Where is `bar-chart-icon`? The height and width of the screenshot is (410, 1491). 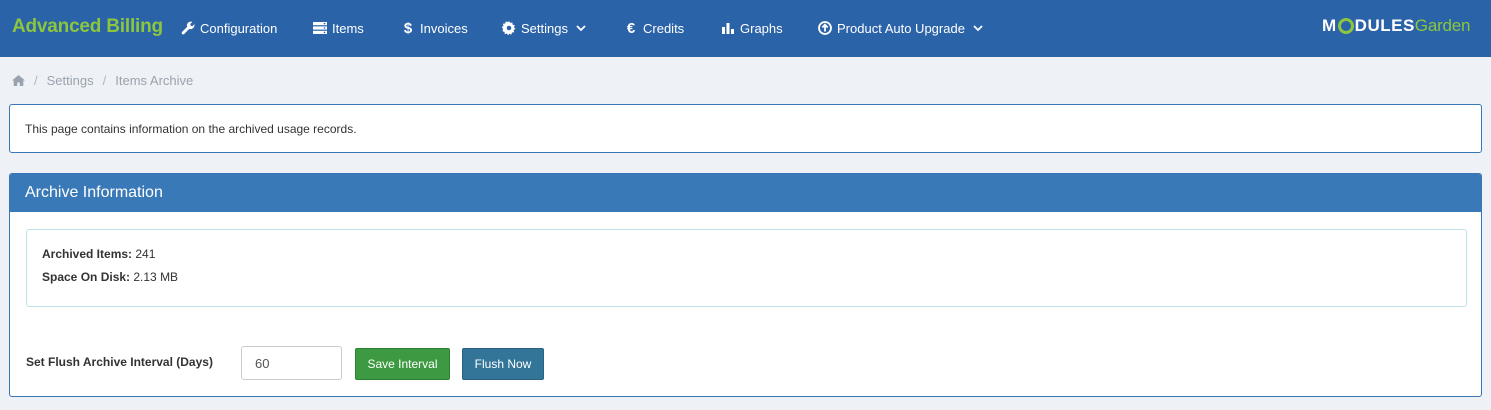 bar-chart-icon is located at coordinates (728, 28).